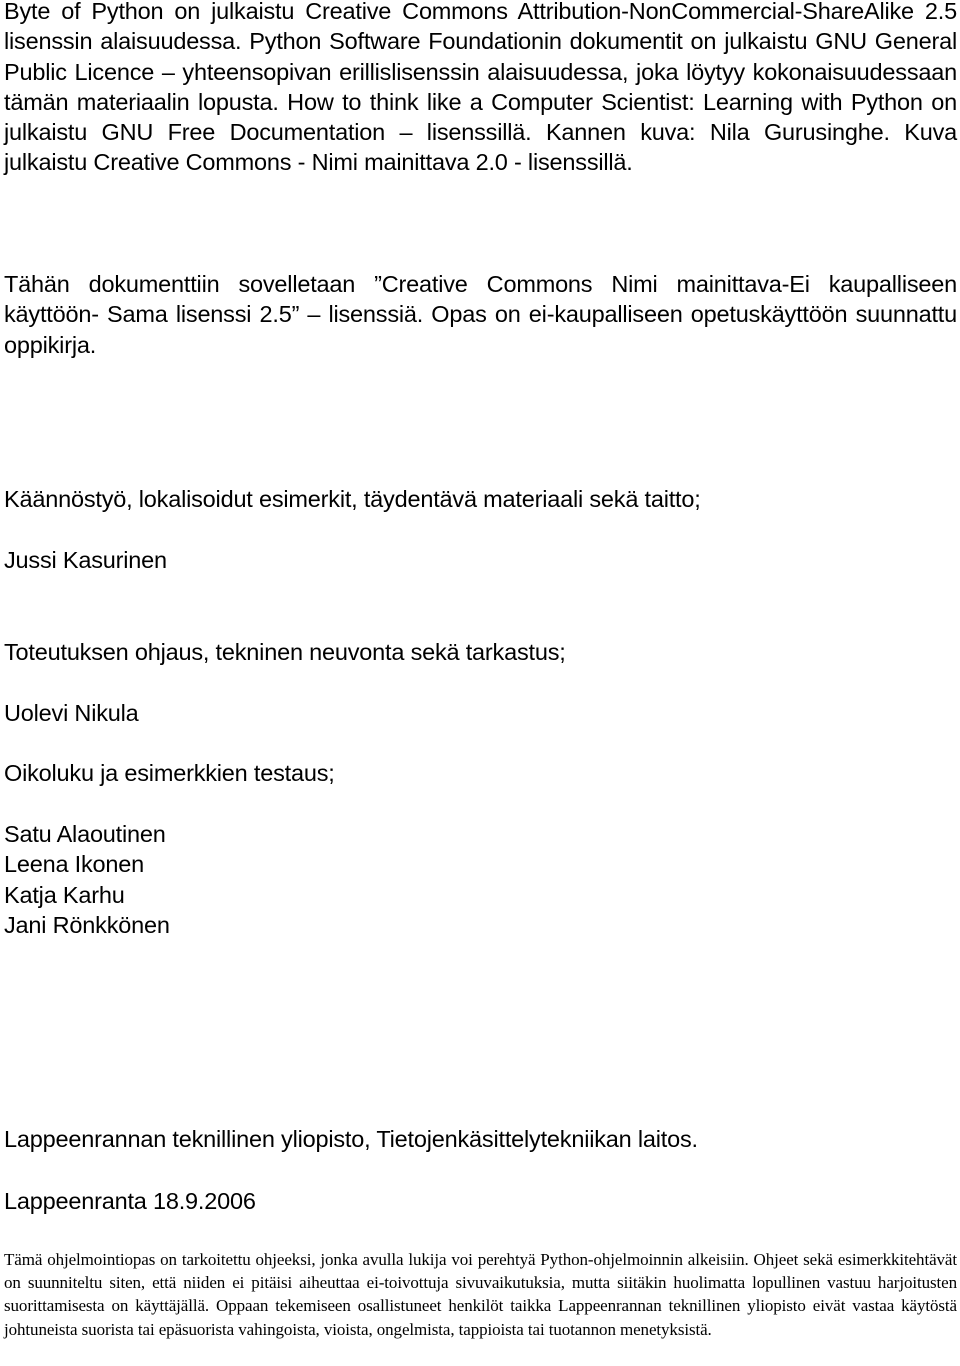 This screenshot has height=1366, width=960. Describe the element at coordinates (74, 864) in the screenshot. I see `proofreader-name: Leena Ikonen` at that location.